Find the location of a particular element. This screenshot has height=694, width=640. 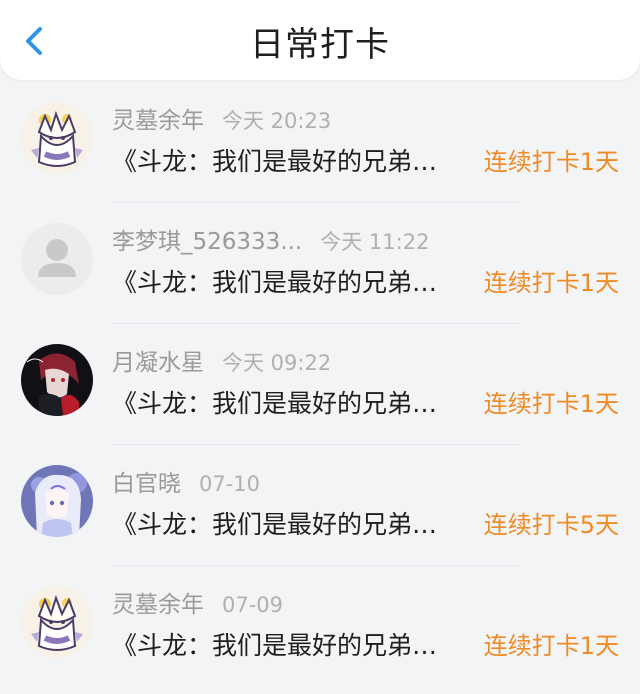

row-meta: 灵墓余年 今天 20:23 is located at coordinates (221, 121).